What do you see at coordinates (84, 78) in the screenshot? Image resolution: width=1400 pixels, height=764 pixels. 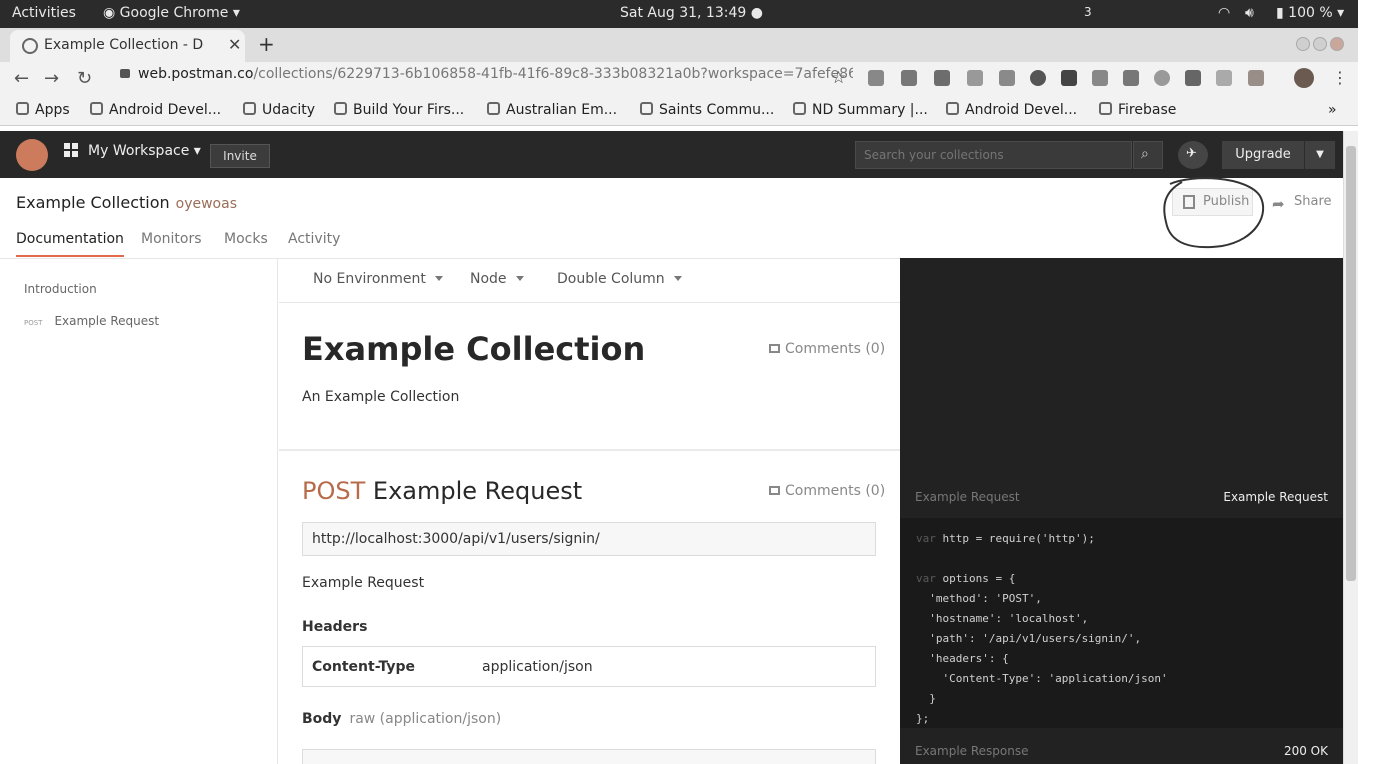 I see `reload-icon: ↻` at bounding box center [84, 78].